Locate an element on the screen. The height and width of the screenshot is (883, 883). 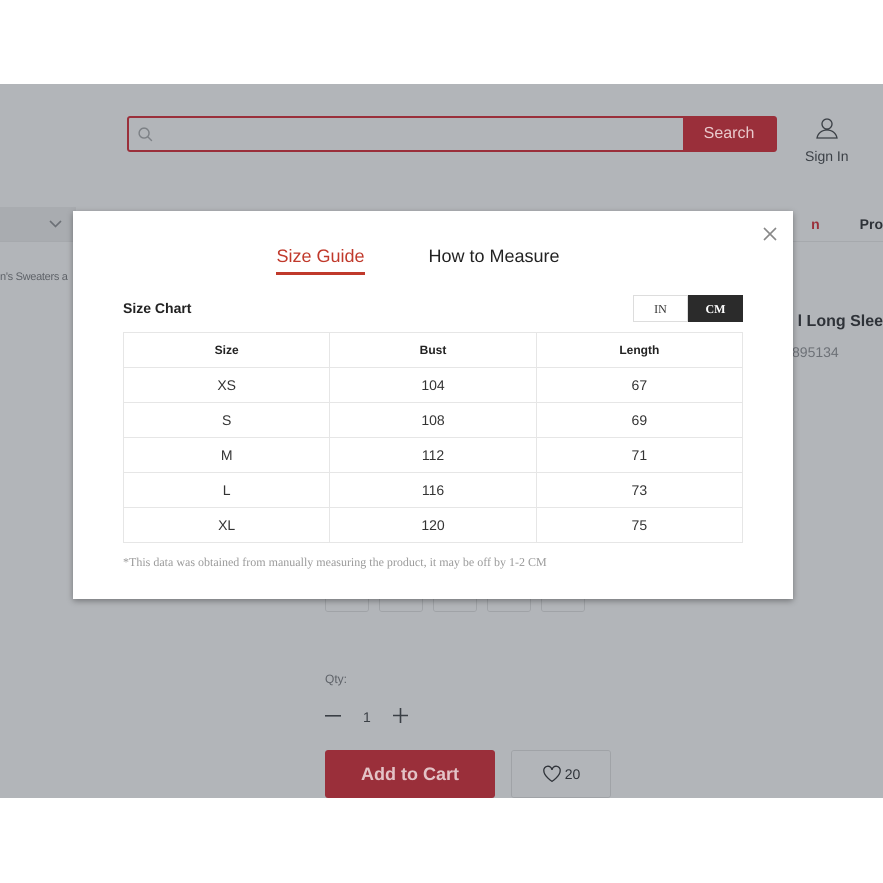
plus-icon is located at coordinates (400, 715).